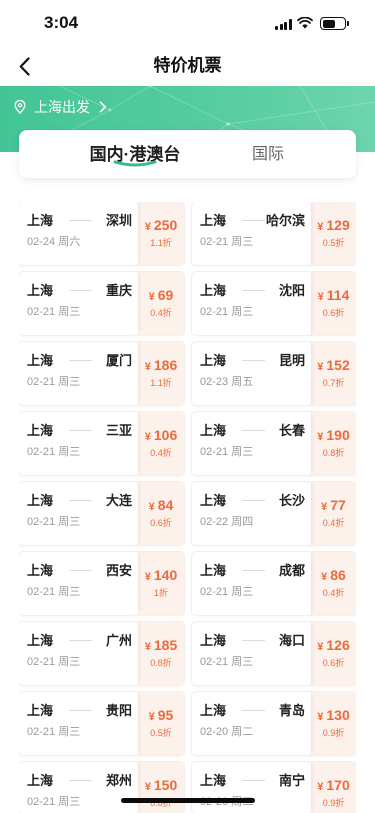 The height and width of the screenshot is (813, 375). I want to click on discount-label: 1折, so click(160, 593).